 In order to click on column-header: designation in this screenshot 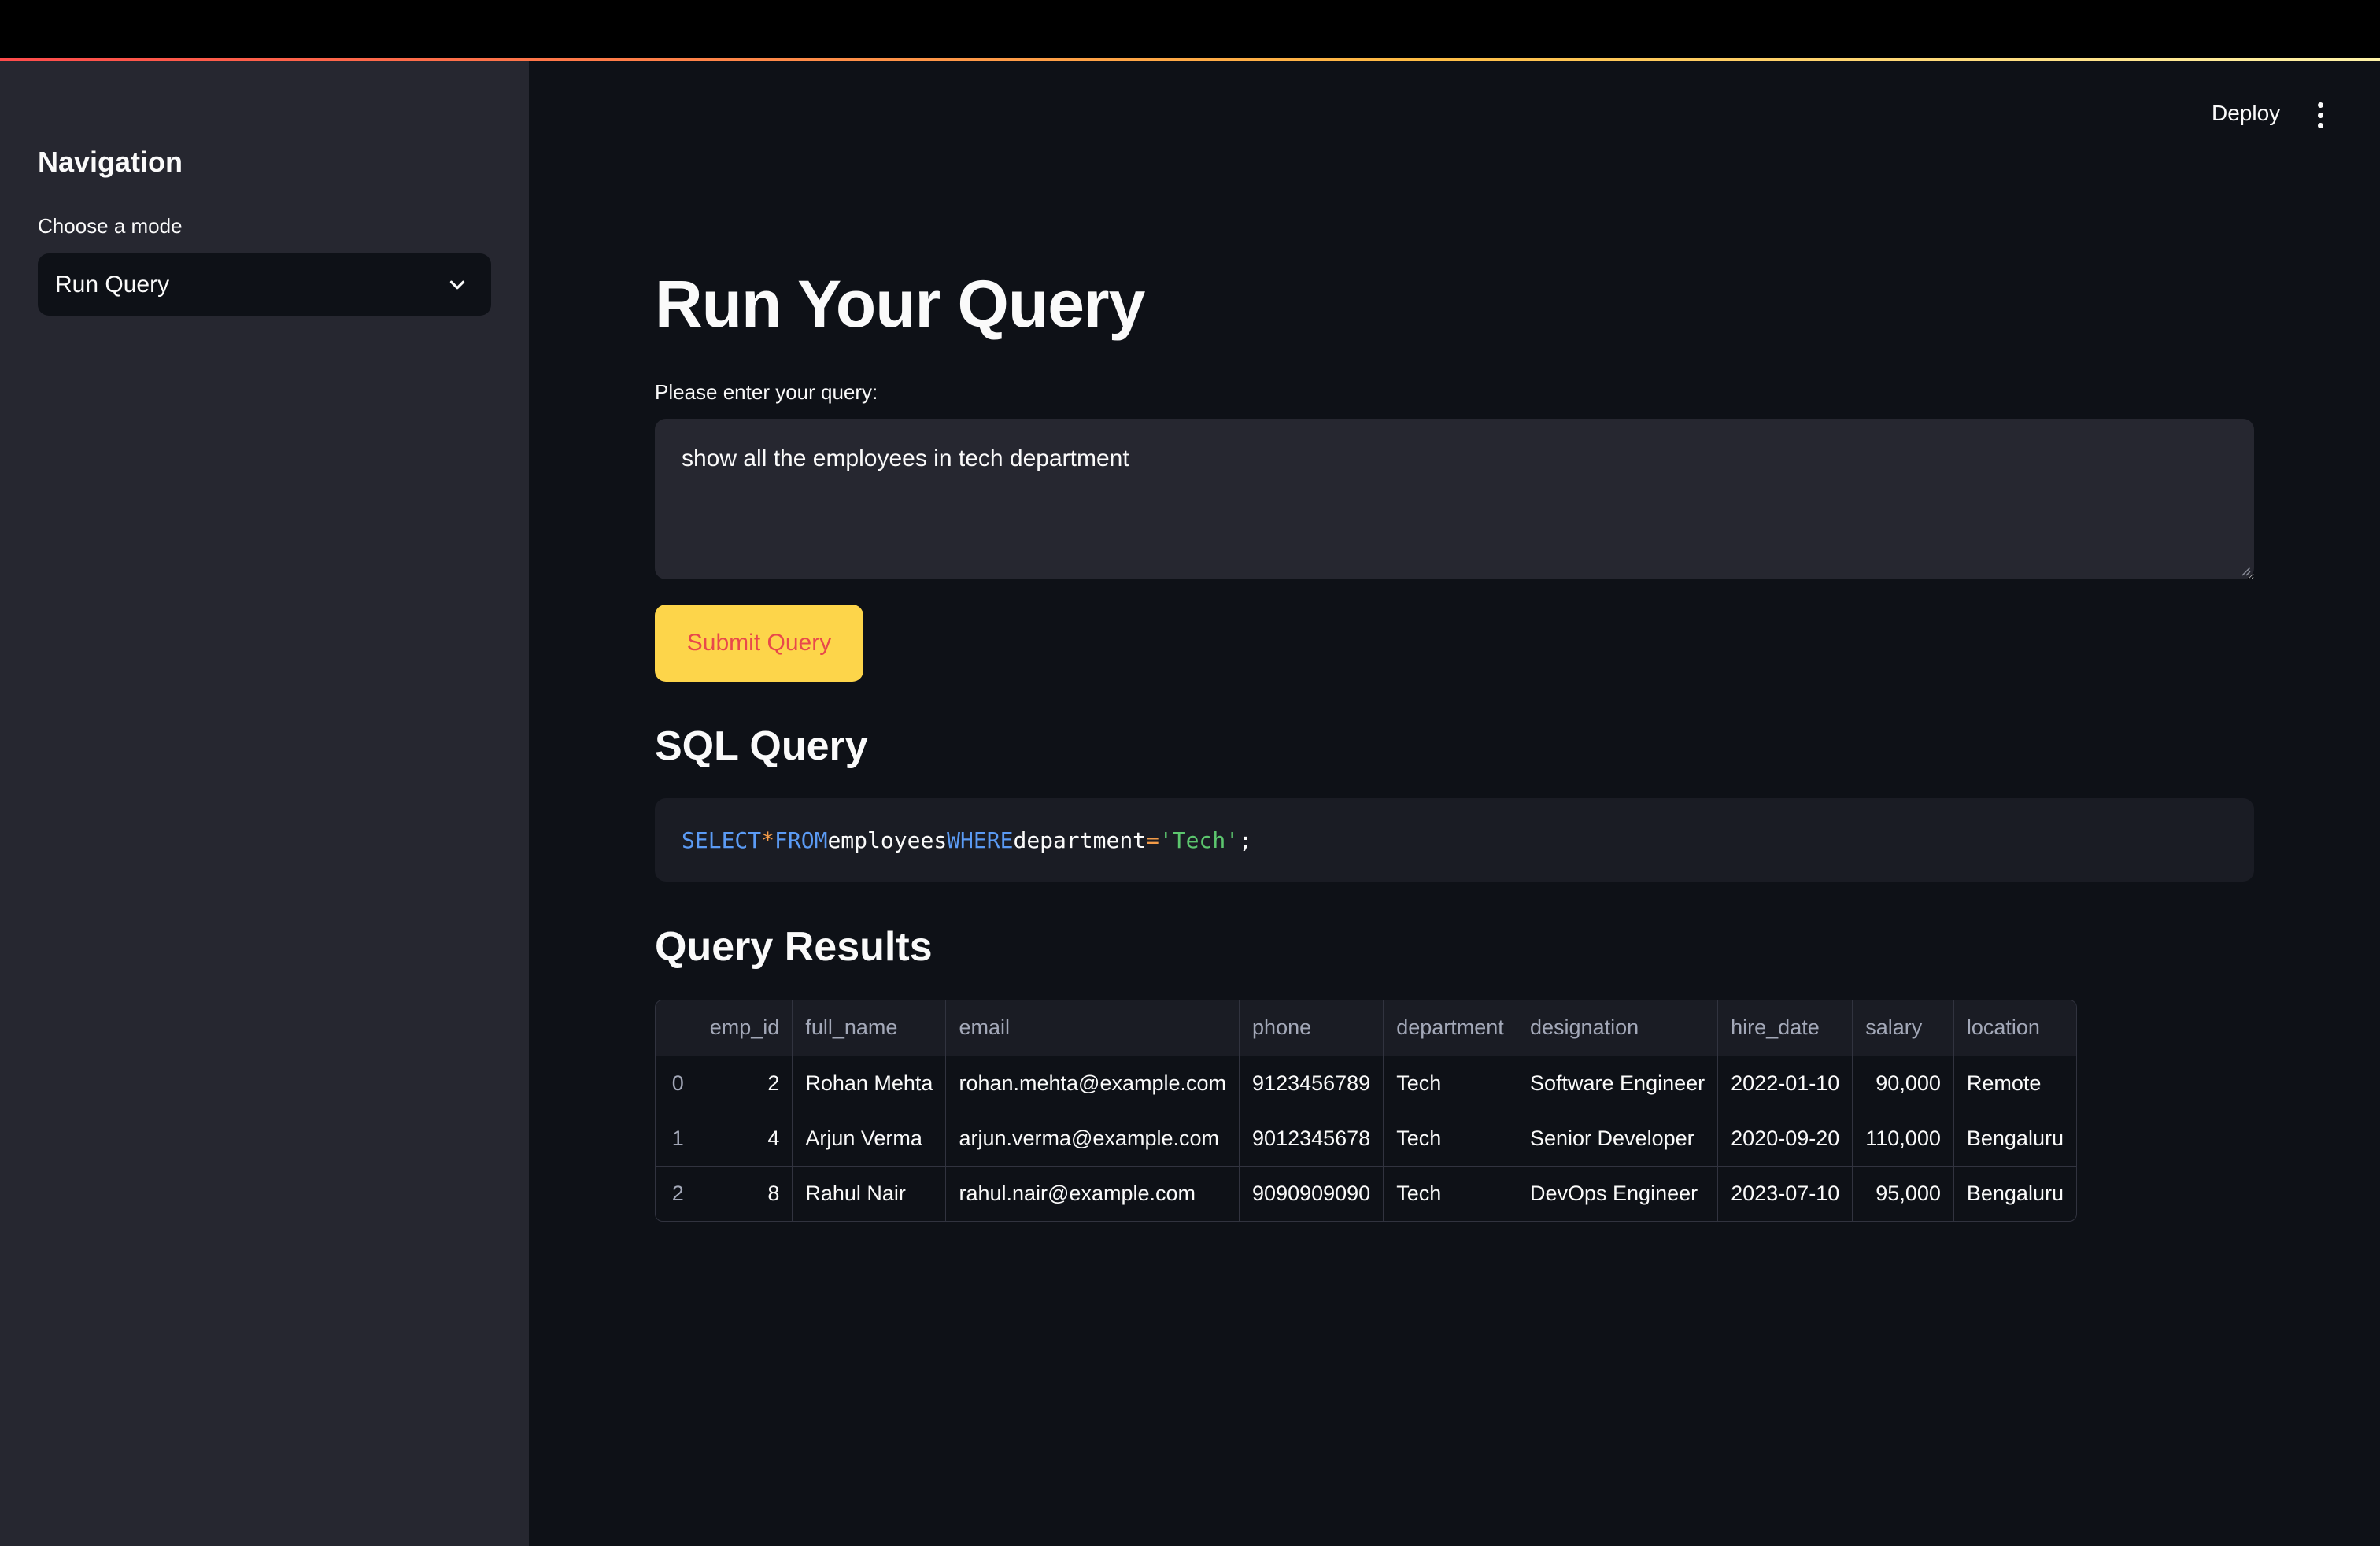, I will do `click(1618, 1028)`.